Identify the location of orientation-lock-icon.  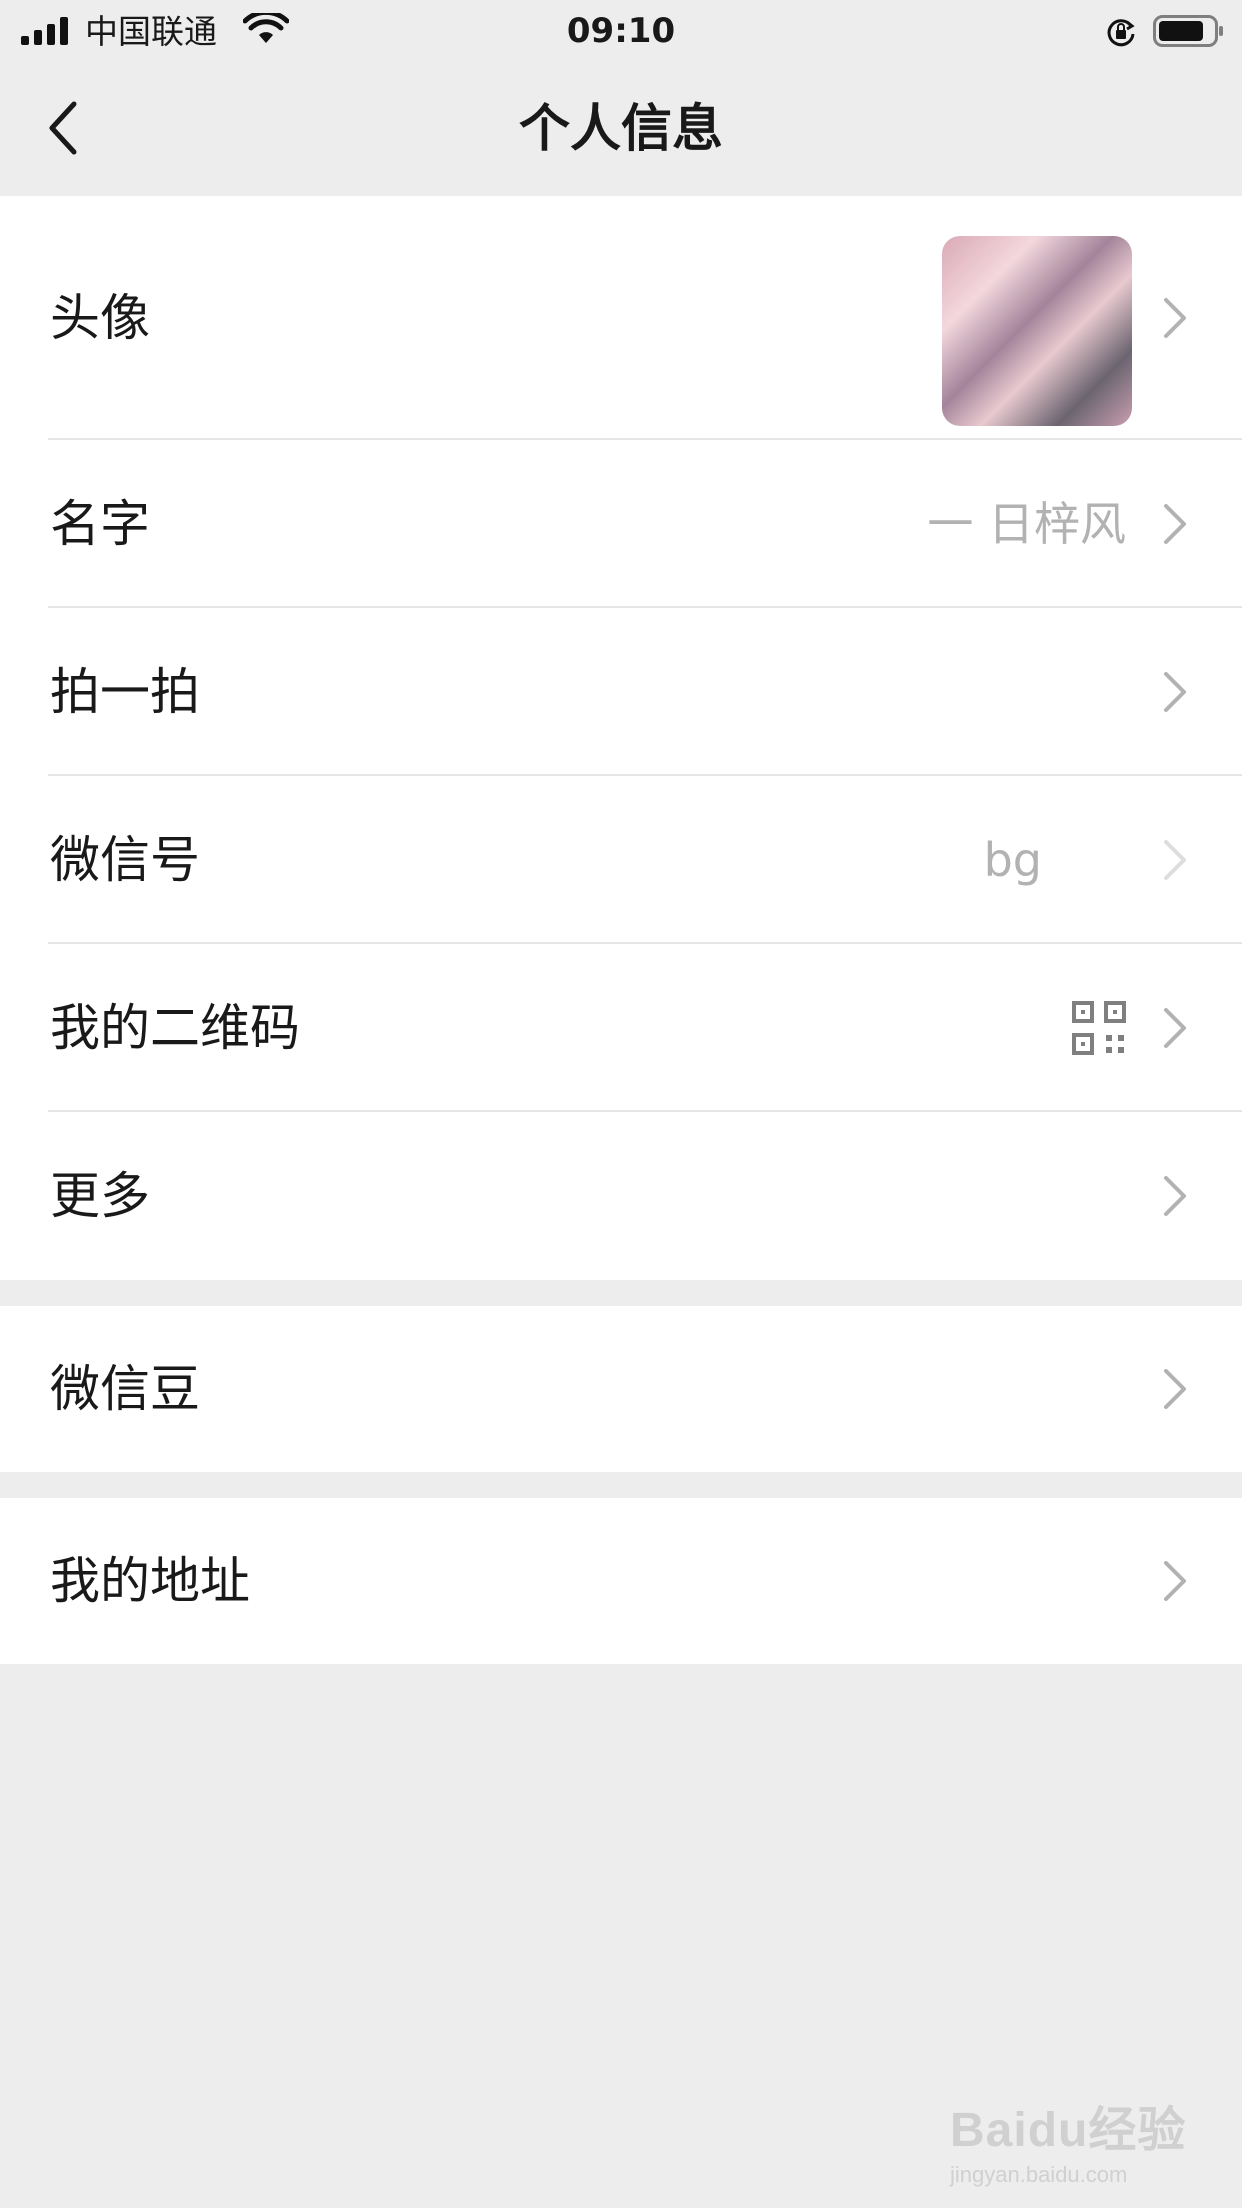
(1121, 33).